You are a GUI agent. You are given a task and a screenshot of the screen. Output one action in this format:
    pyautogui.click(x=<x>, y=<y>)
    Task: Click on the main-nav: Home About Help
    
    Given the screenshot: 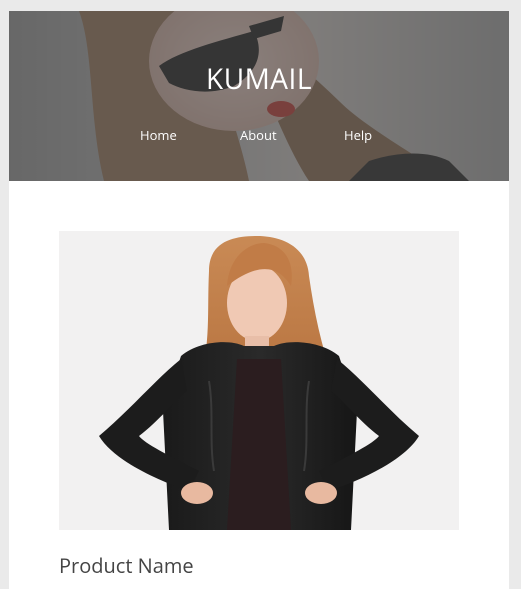 What is the action you would take?
    pyautogui.click(x=259, y=135)
    